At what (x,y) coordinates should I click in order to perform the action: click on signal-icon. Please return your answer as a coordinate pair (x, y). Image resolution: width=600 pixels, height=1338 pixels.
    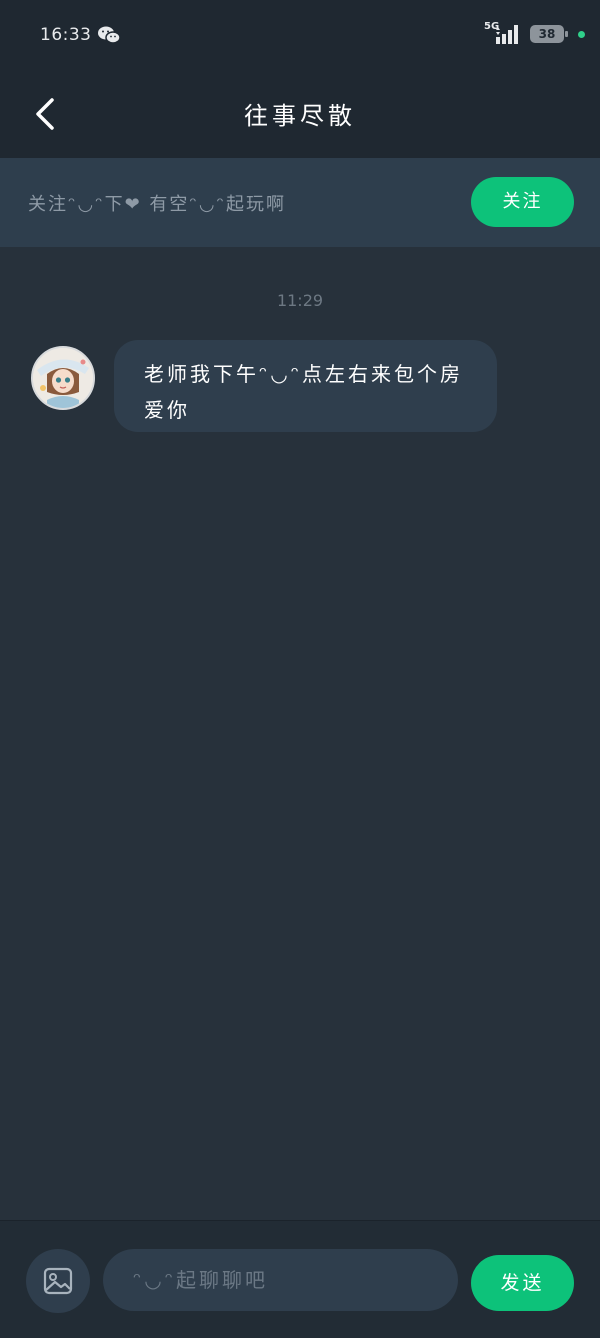
    Looking at the image, I should click on (507, 34).